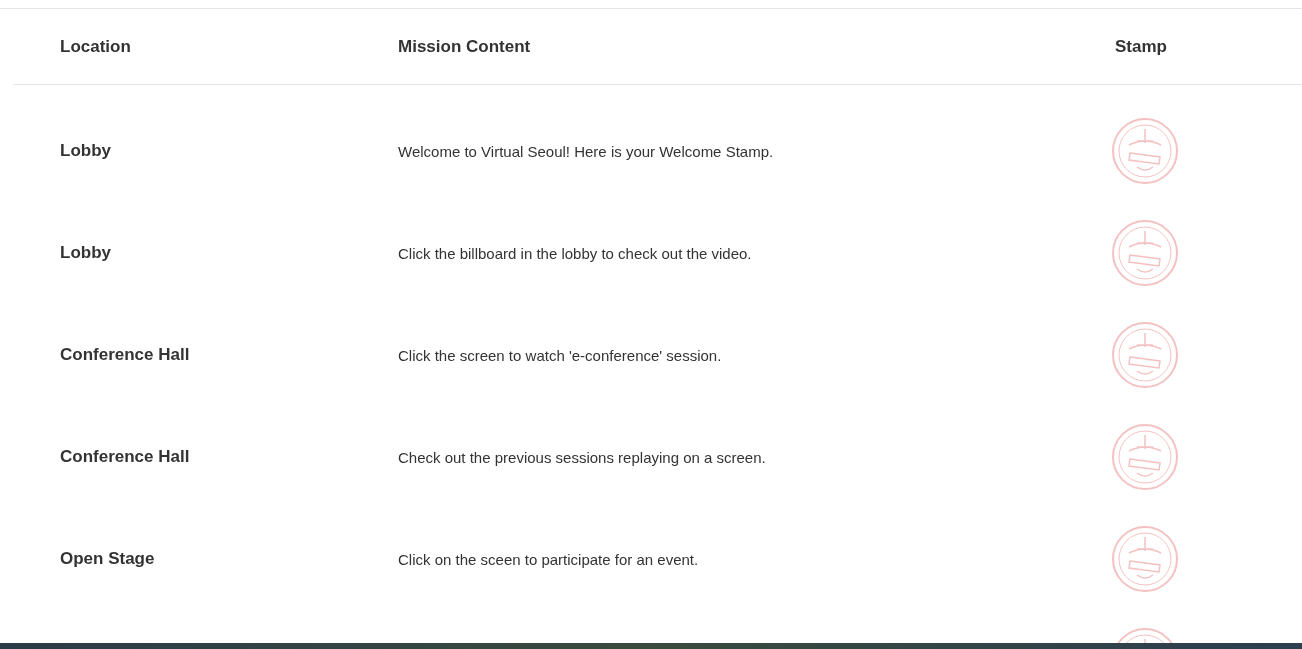 This screenshot has width=1302, height=649. Describe the element at coordinates (582, 457) in the screenshot. I see `mission-cell-text: Check out the previous sessions replaying on a screen.` at that location.